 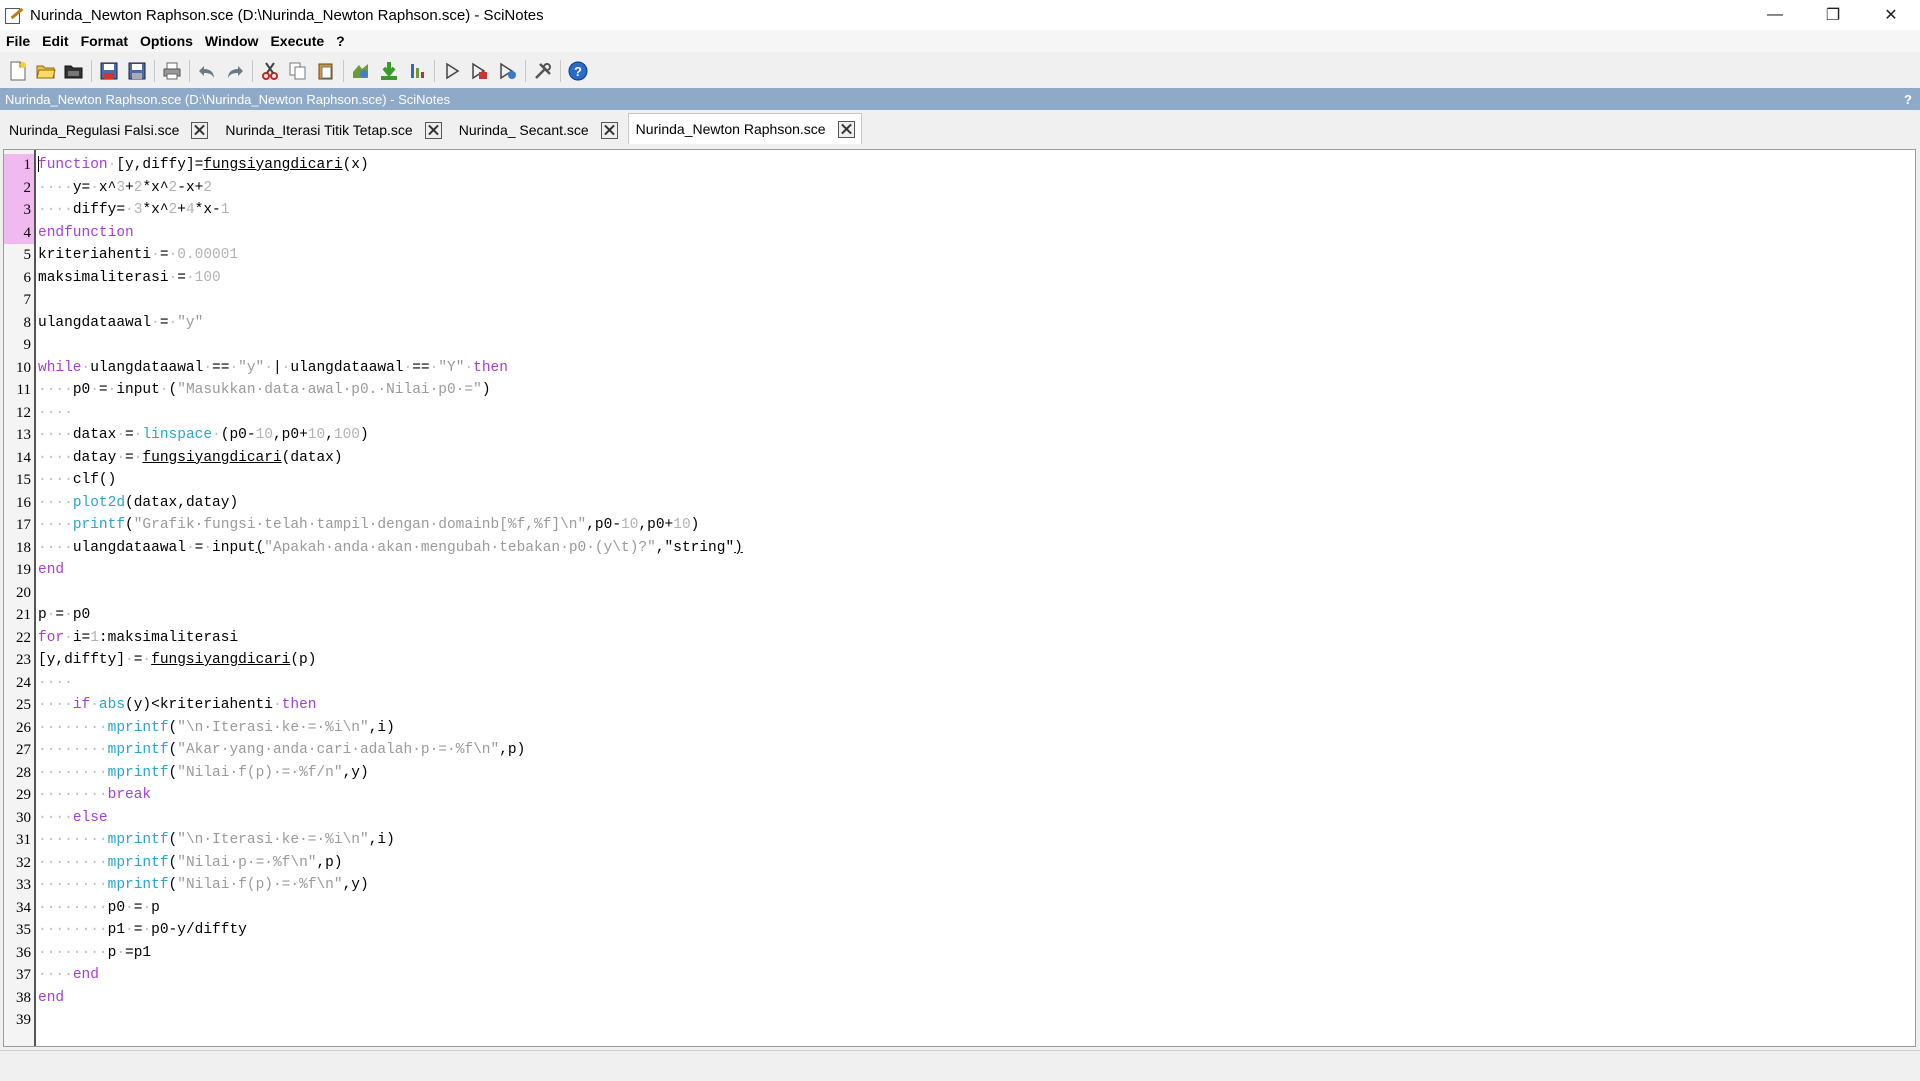 I want to click on line-text: for·i=1:maksimaliterasi, so click(x=138, y=637).